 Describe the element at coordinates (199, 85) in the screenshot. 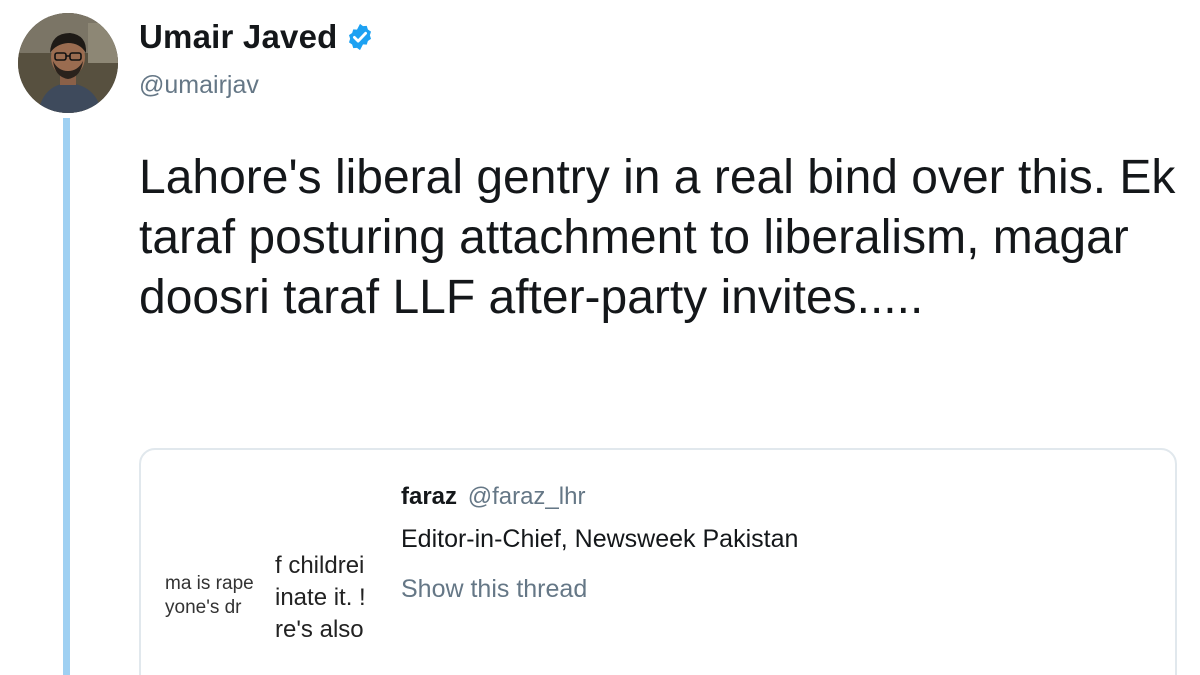

I see `author-handle: @umairjav` at that location.